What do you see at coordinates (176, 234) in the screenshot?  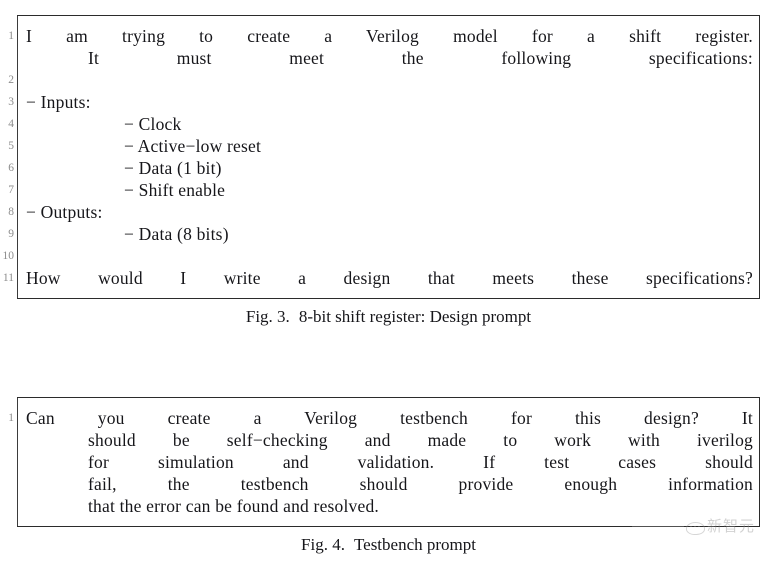 I see `code-line: − Data (8 bits)` at bounding box center [176, 234].